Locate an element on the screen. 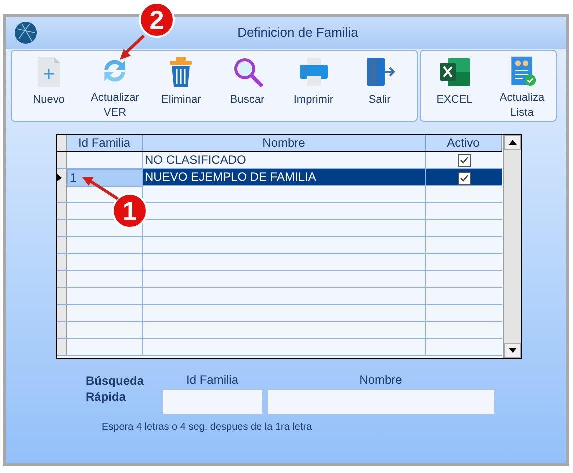  field-label: Nombre is located at coordinates (381, 380).